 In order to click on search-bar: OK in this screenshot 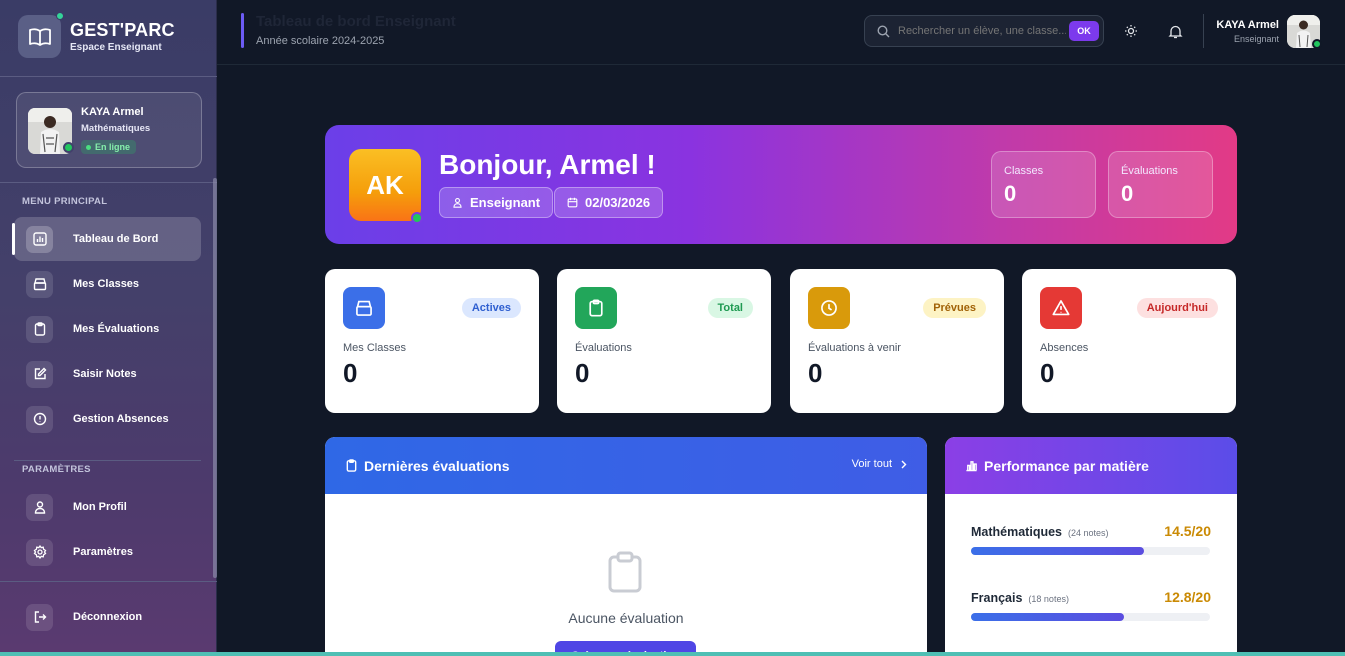, I will do `click(984, 31)`.